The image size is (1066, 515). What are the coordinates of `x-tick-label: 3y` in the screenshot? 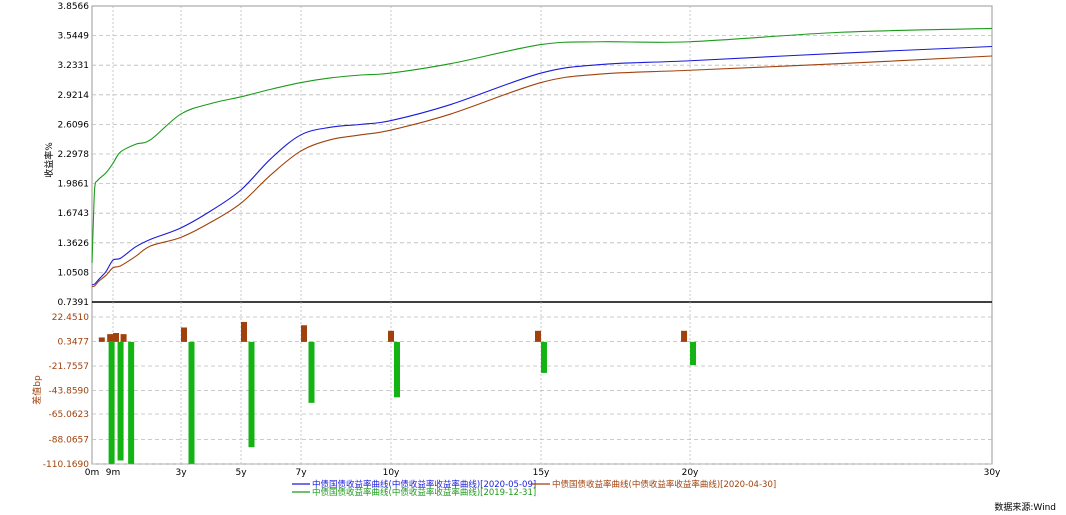 It's located at (181, 473).